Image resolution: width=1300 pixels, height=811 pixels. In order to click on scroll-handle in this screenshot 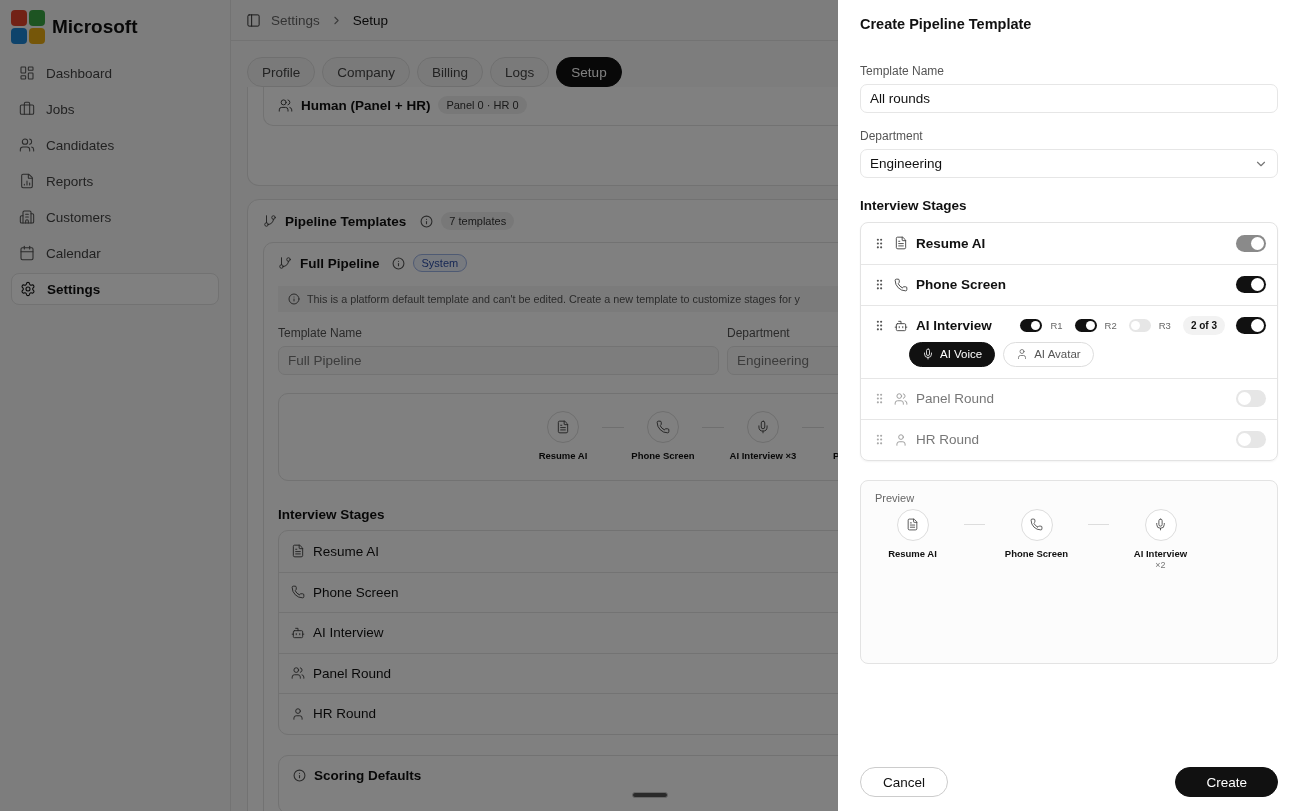, I will do `click(650, 795)`.